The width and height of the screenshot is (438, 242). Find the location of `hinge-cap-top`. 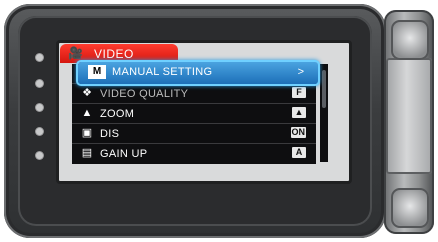

hinge-cap-top is located at coordinates (410, 40).